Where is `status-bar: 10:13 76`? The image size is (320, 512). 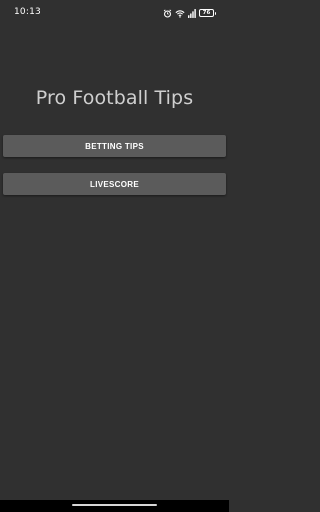 status-bar: 10:13 76 is located at coordinates (114, 14).